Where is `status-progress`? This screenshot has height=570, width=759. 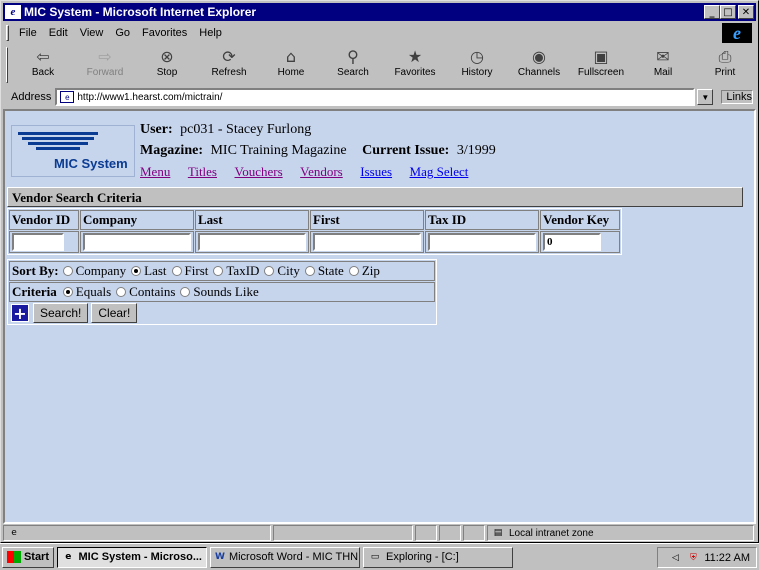
status-progress is located at coordinates (343, 533).